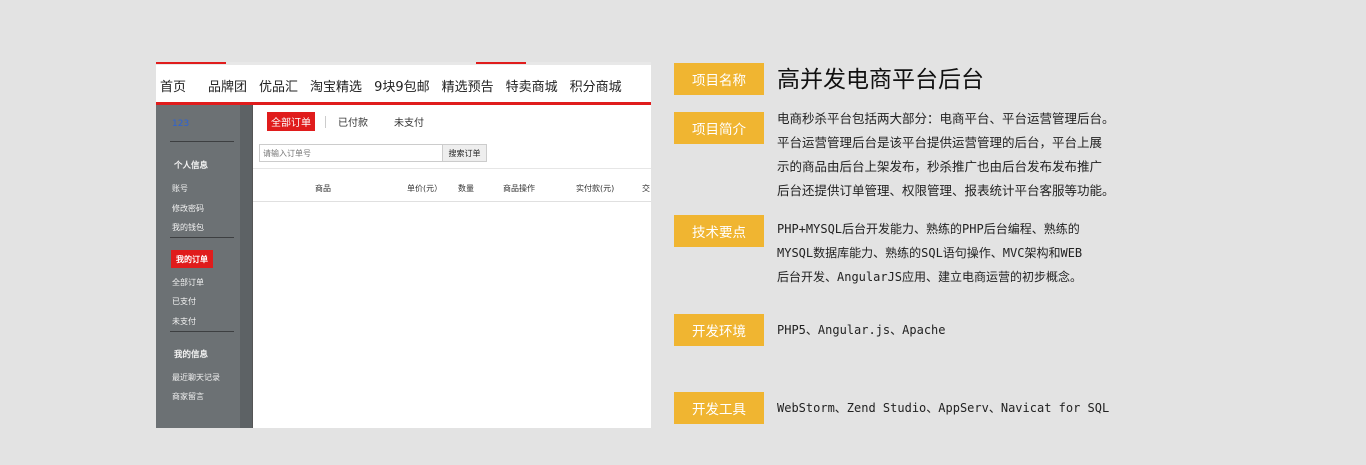  What do you see at coordinates (353, 121) in the screenshot?
I see `tab-paid: 已付款` at bounding box center [353, 121].